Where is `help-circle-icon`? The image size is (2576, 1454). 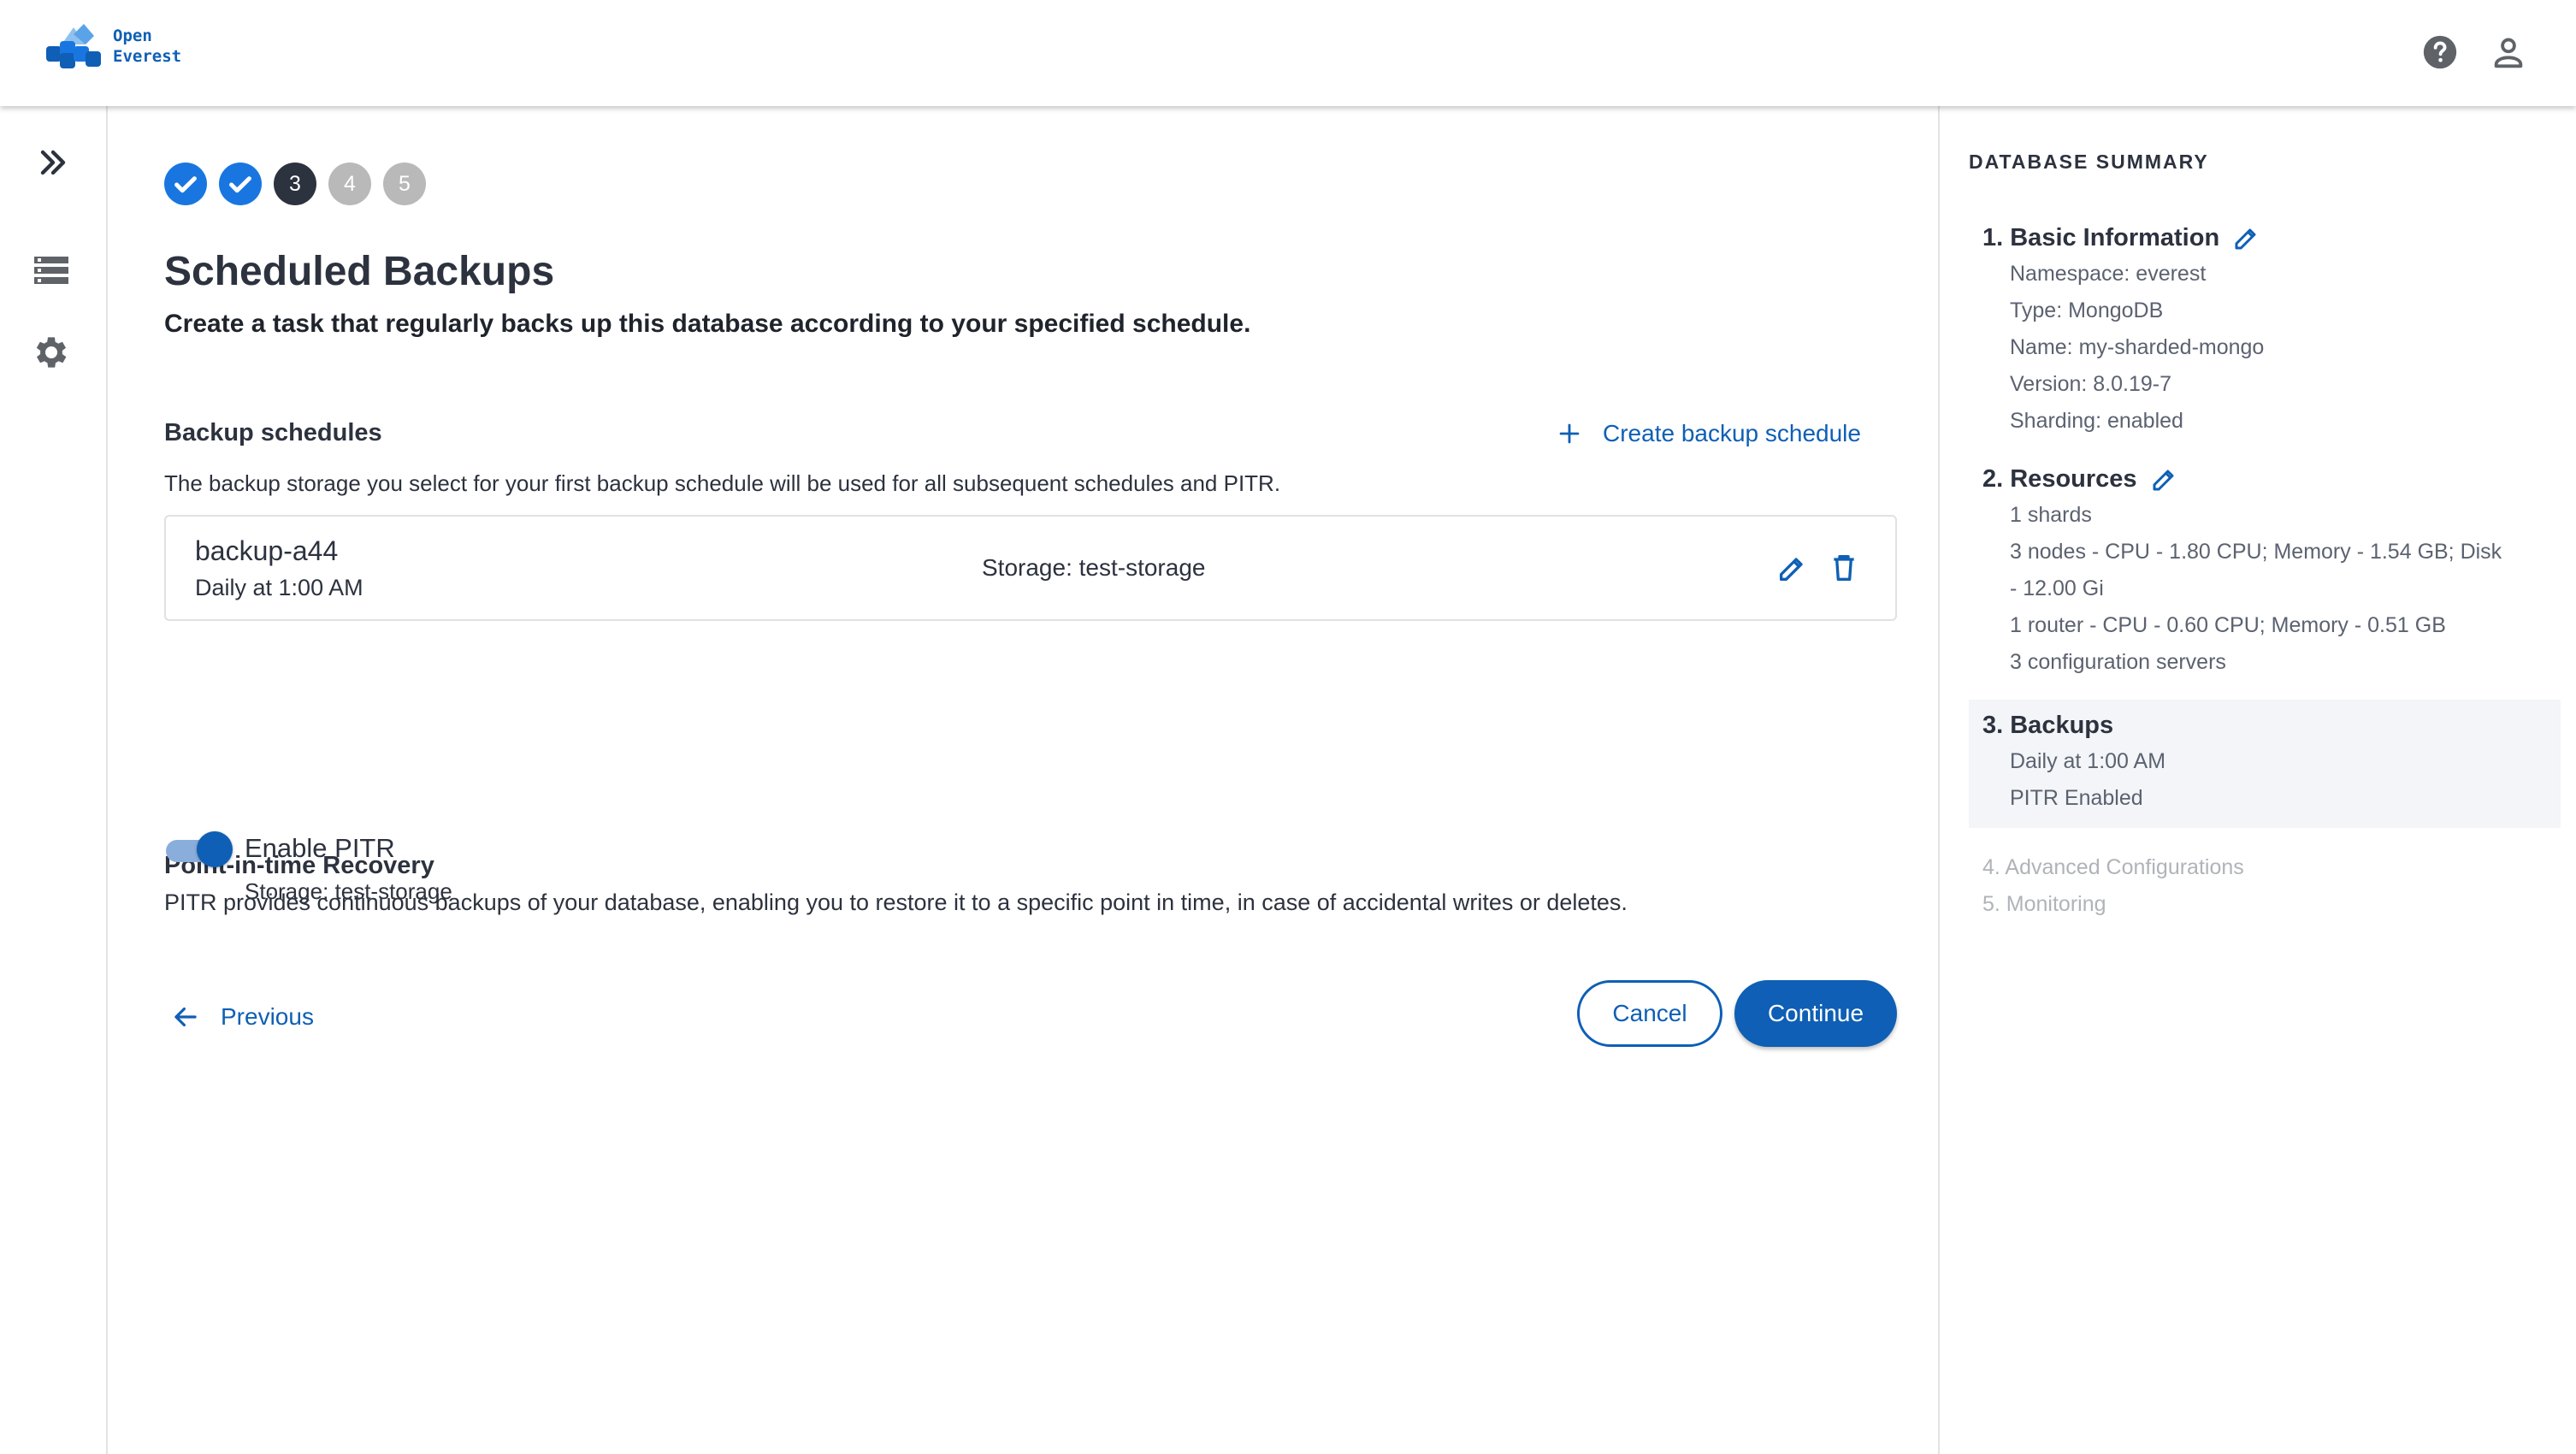 help-circle-icon is located at coordinates (2440, 52).